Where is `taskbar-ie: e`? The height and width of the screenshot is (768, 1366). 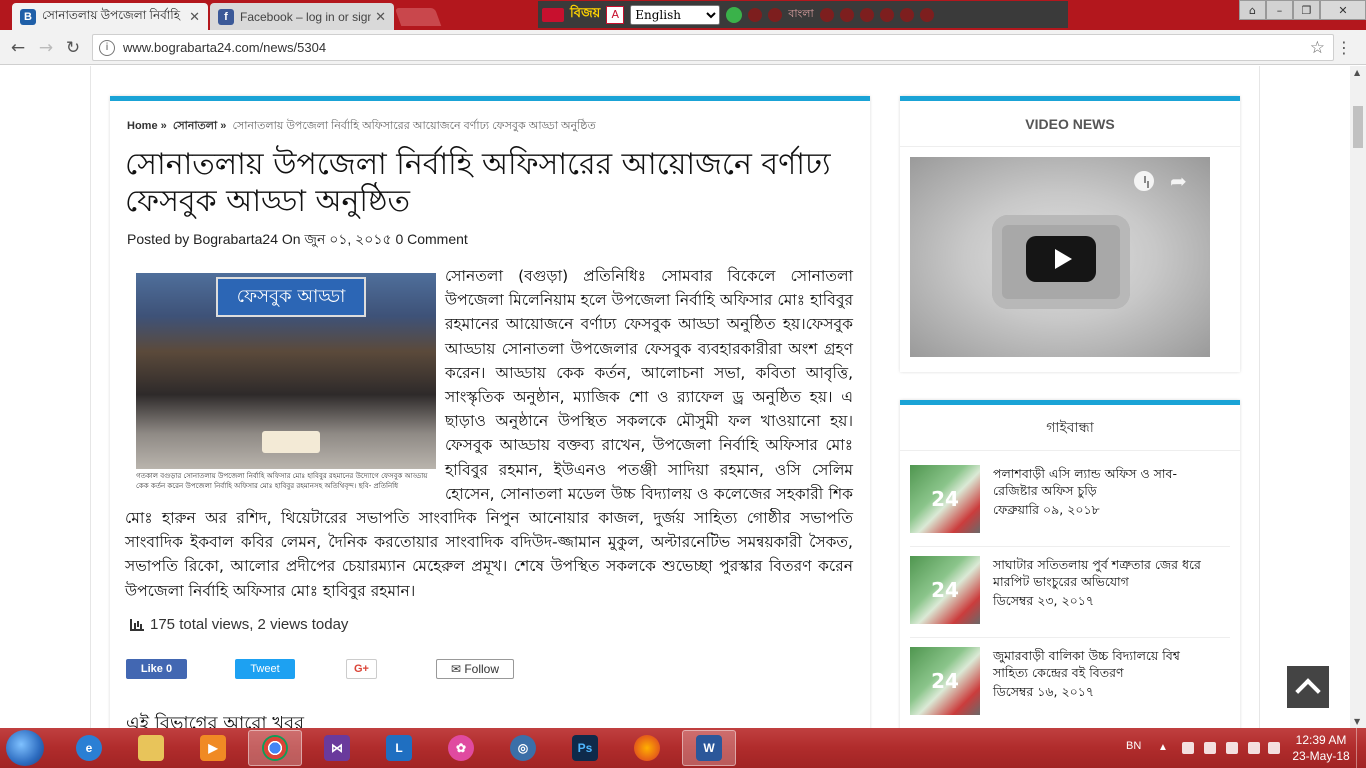 taskbar-ie: e is located at coordinates (89, 748).